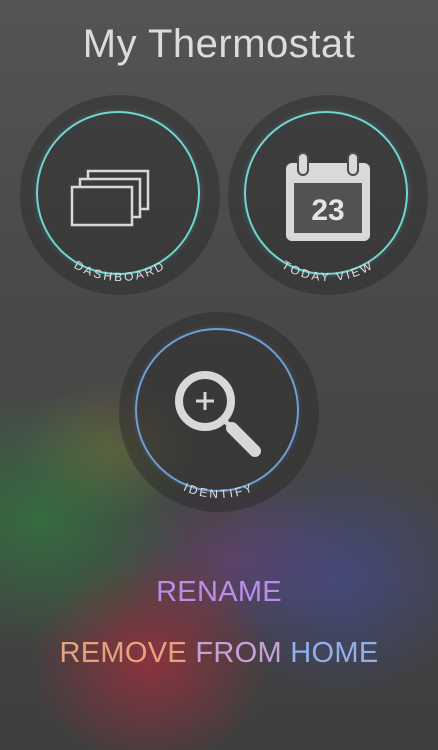  Describe the element at coordinates (328, 195) in the screenshot. I see `today-view-button: 23 TODAY VIEW` at that location.